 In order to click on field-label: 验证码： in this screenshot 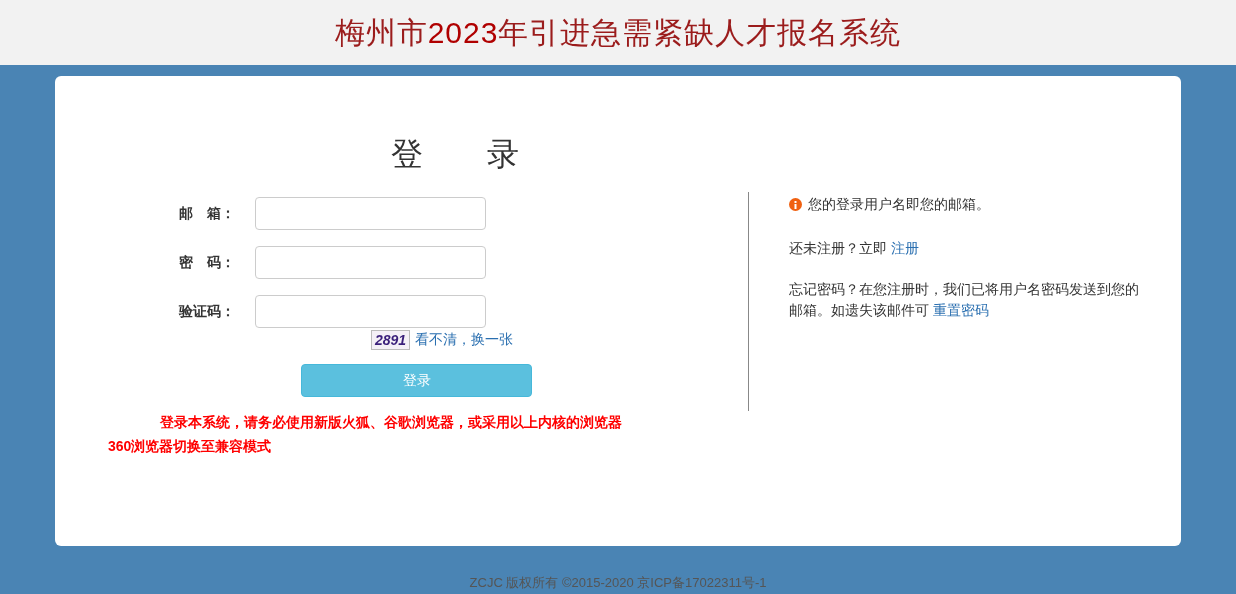, I will do `click(207, 311)`.